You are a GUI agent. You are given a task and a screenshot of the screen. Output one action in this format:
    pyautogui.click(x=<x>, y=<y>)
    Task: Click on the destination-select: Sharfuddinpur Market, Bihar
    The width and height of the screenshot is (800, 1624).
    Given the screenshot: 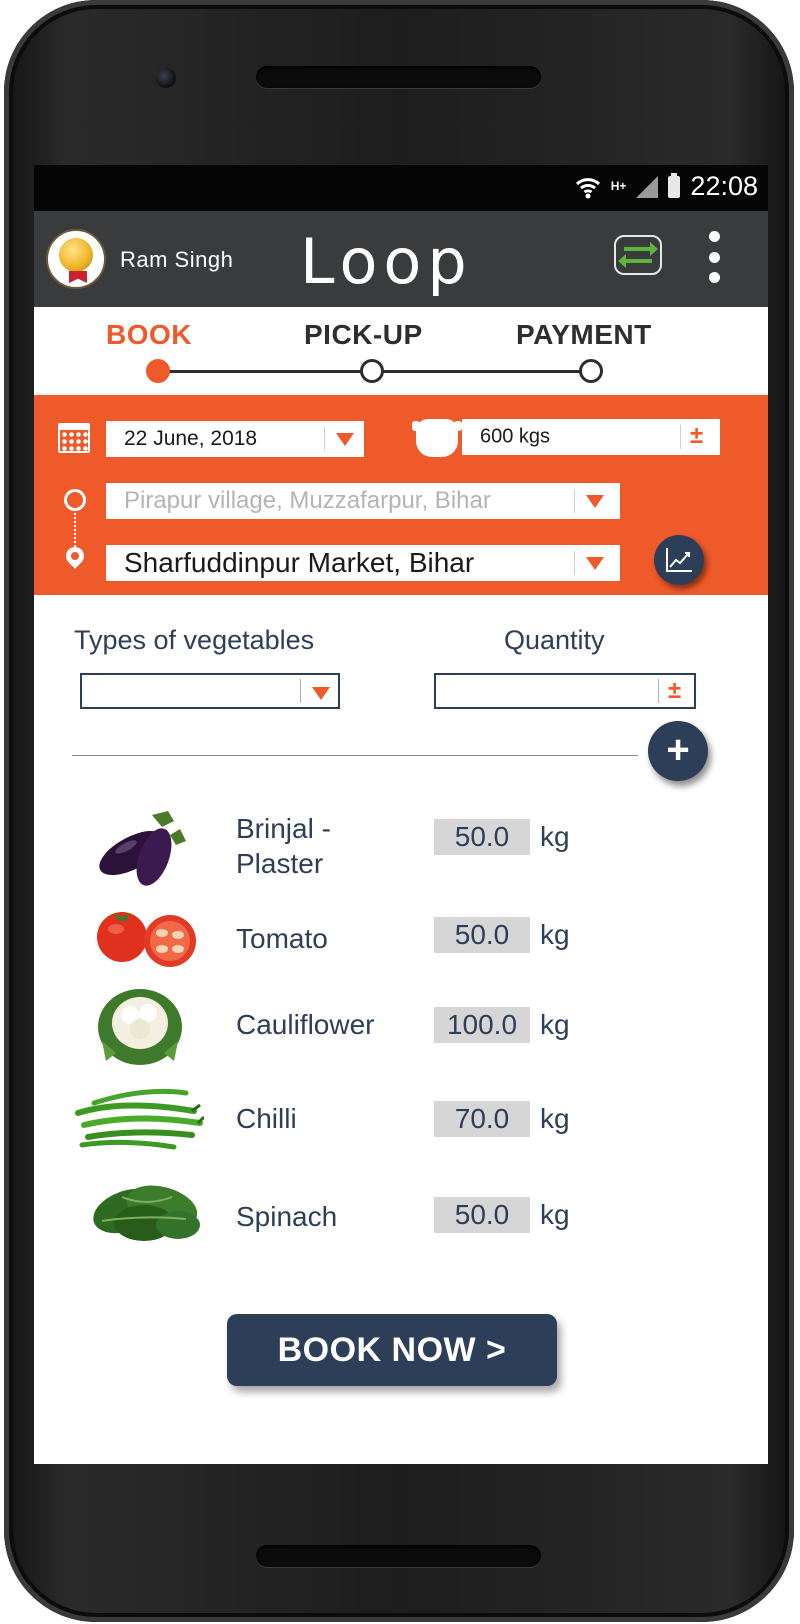 What is the action you would take?
    pyautogui.click(x=363, y=563)
    